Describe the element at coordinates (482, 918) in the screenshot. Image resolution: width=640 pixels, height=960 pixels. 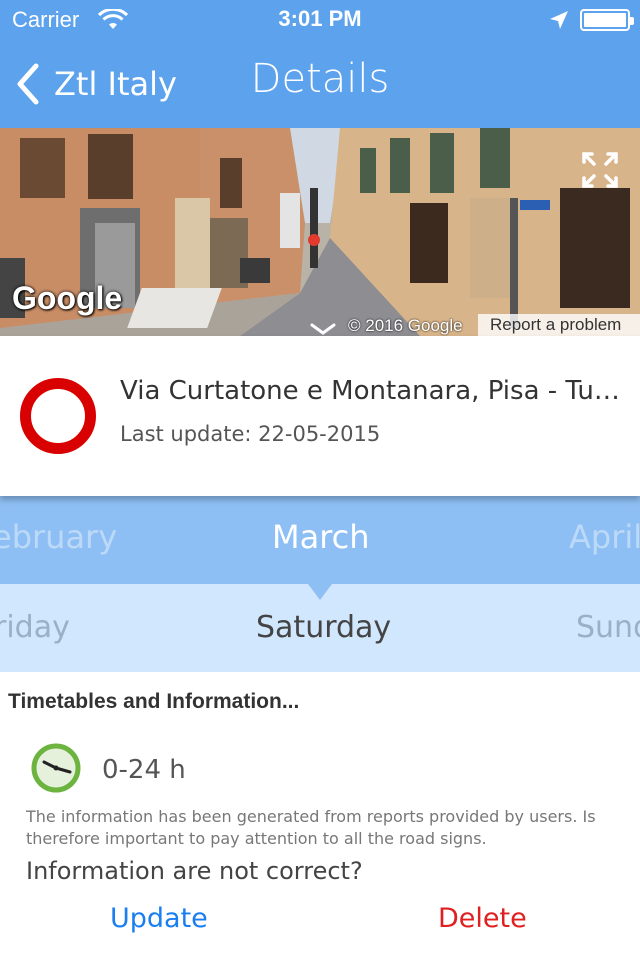
I see `delete-button: Delete` at that location.